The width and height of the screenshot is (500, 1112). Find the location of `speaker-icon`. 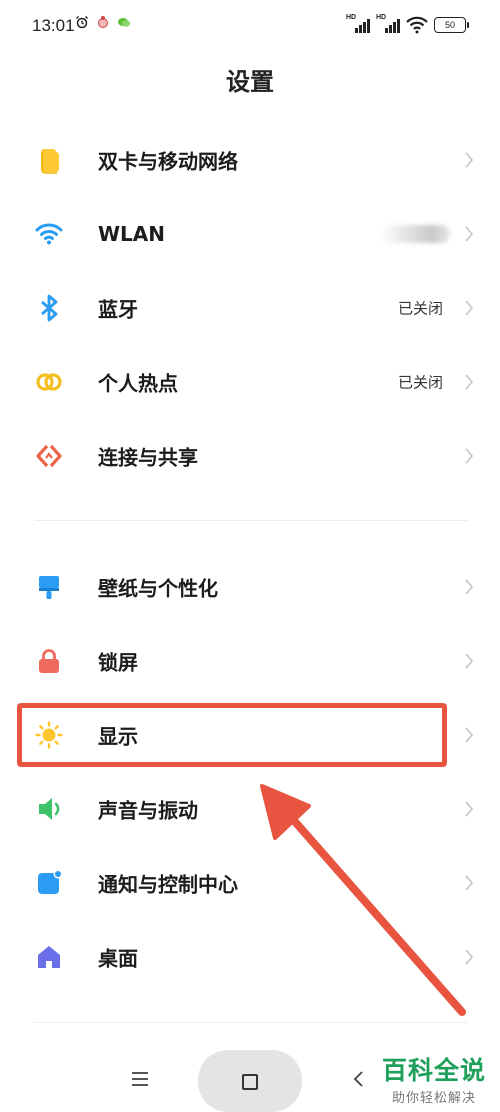

speaker-icon is located at coordinates (49, 809).